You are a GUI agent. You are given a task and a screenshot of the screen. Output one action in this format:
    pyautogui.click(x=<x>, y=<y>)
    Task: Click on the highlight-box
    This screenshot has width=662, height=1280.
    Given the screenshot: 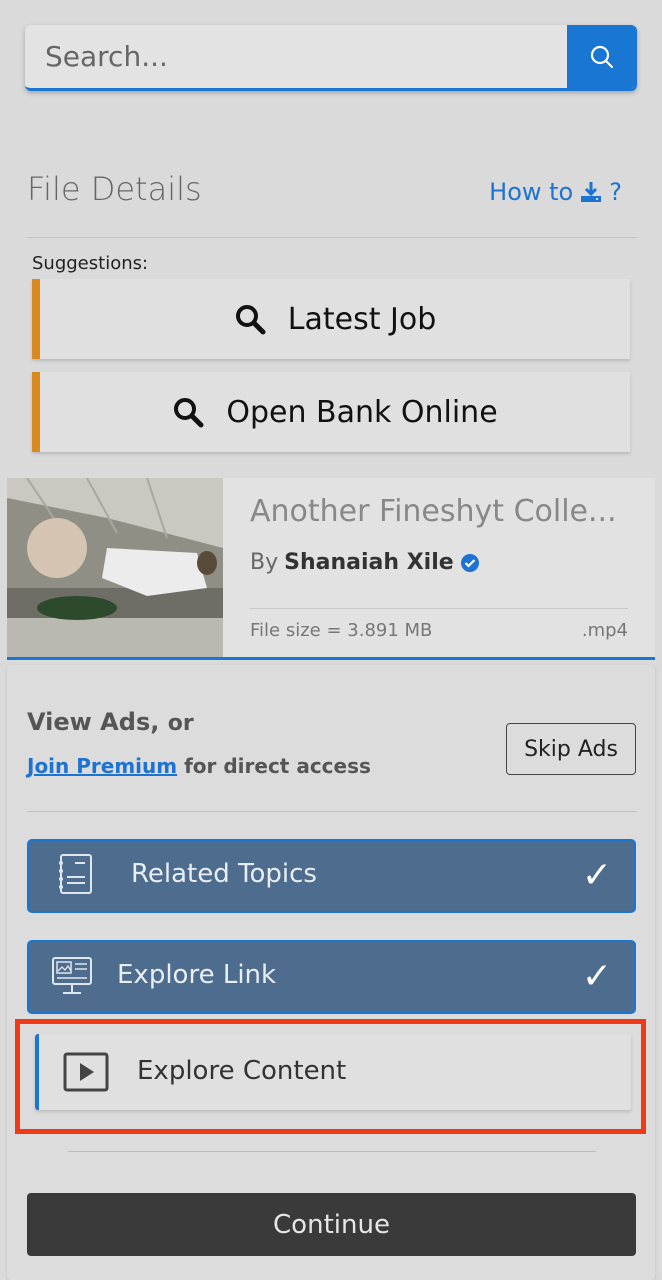 What is the action you would take?
    pyautogui.click(x=330, y=1076)
    